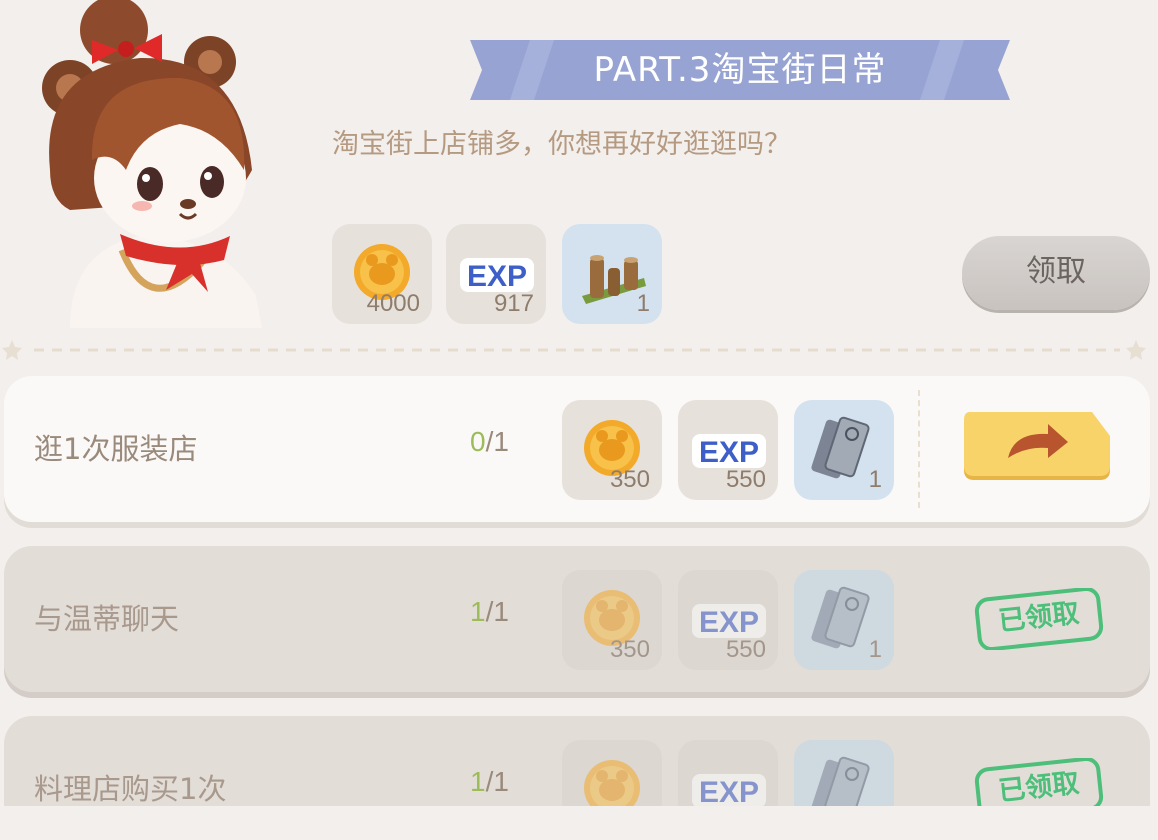  What do you see at coordinates (574, 350) in the screenshot?
I see `section-divider` at bounding box center [574, 350].